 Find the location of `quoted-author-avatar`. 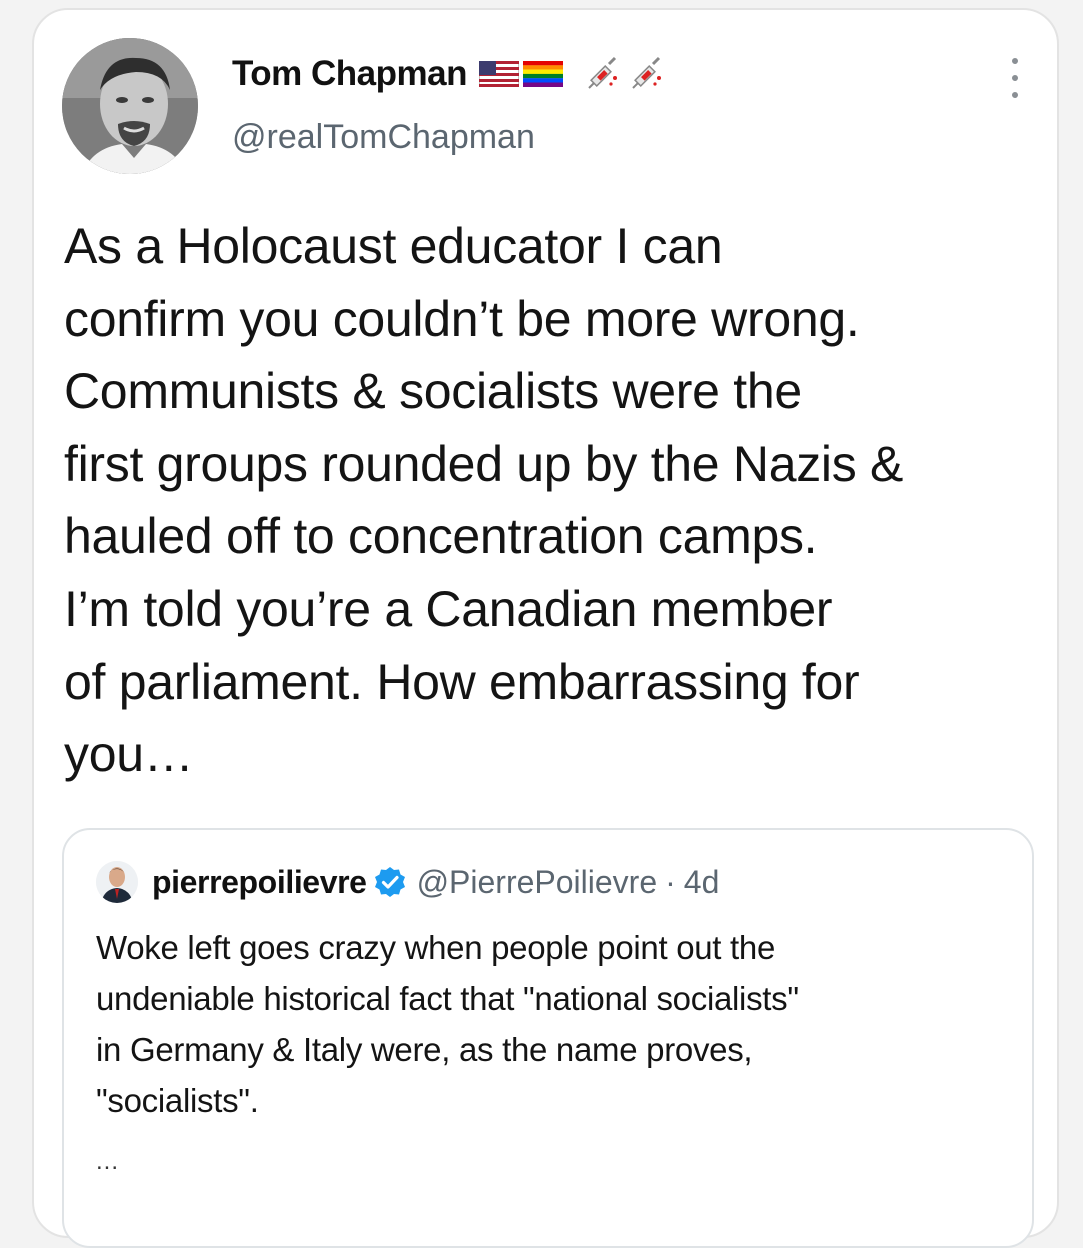

quoted-author-avatar is located at coordinates (117, 882).